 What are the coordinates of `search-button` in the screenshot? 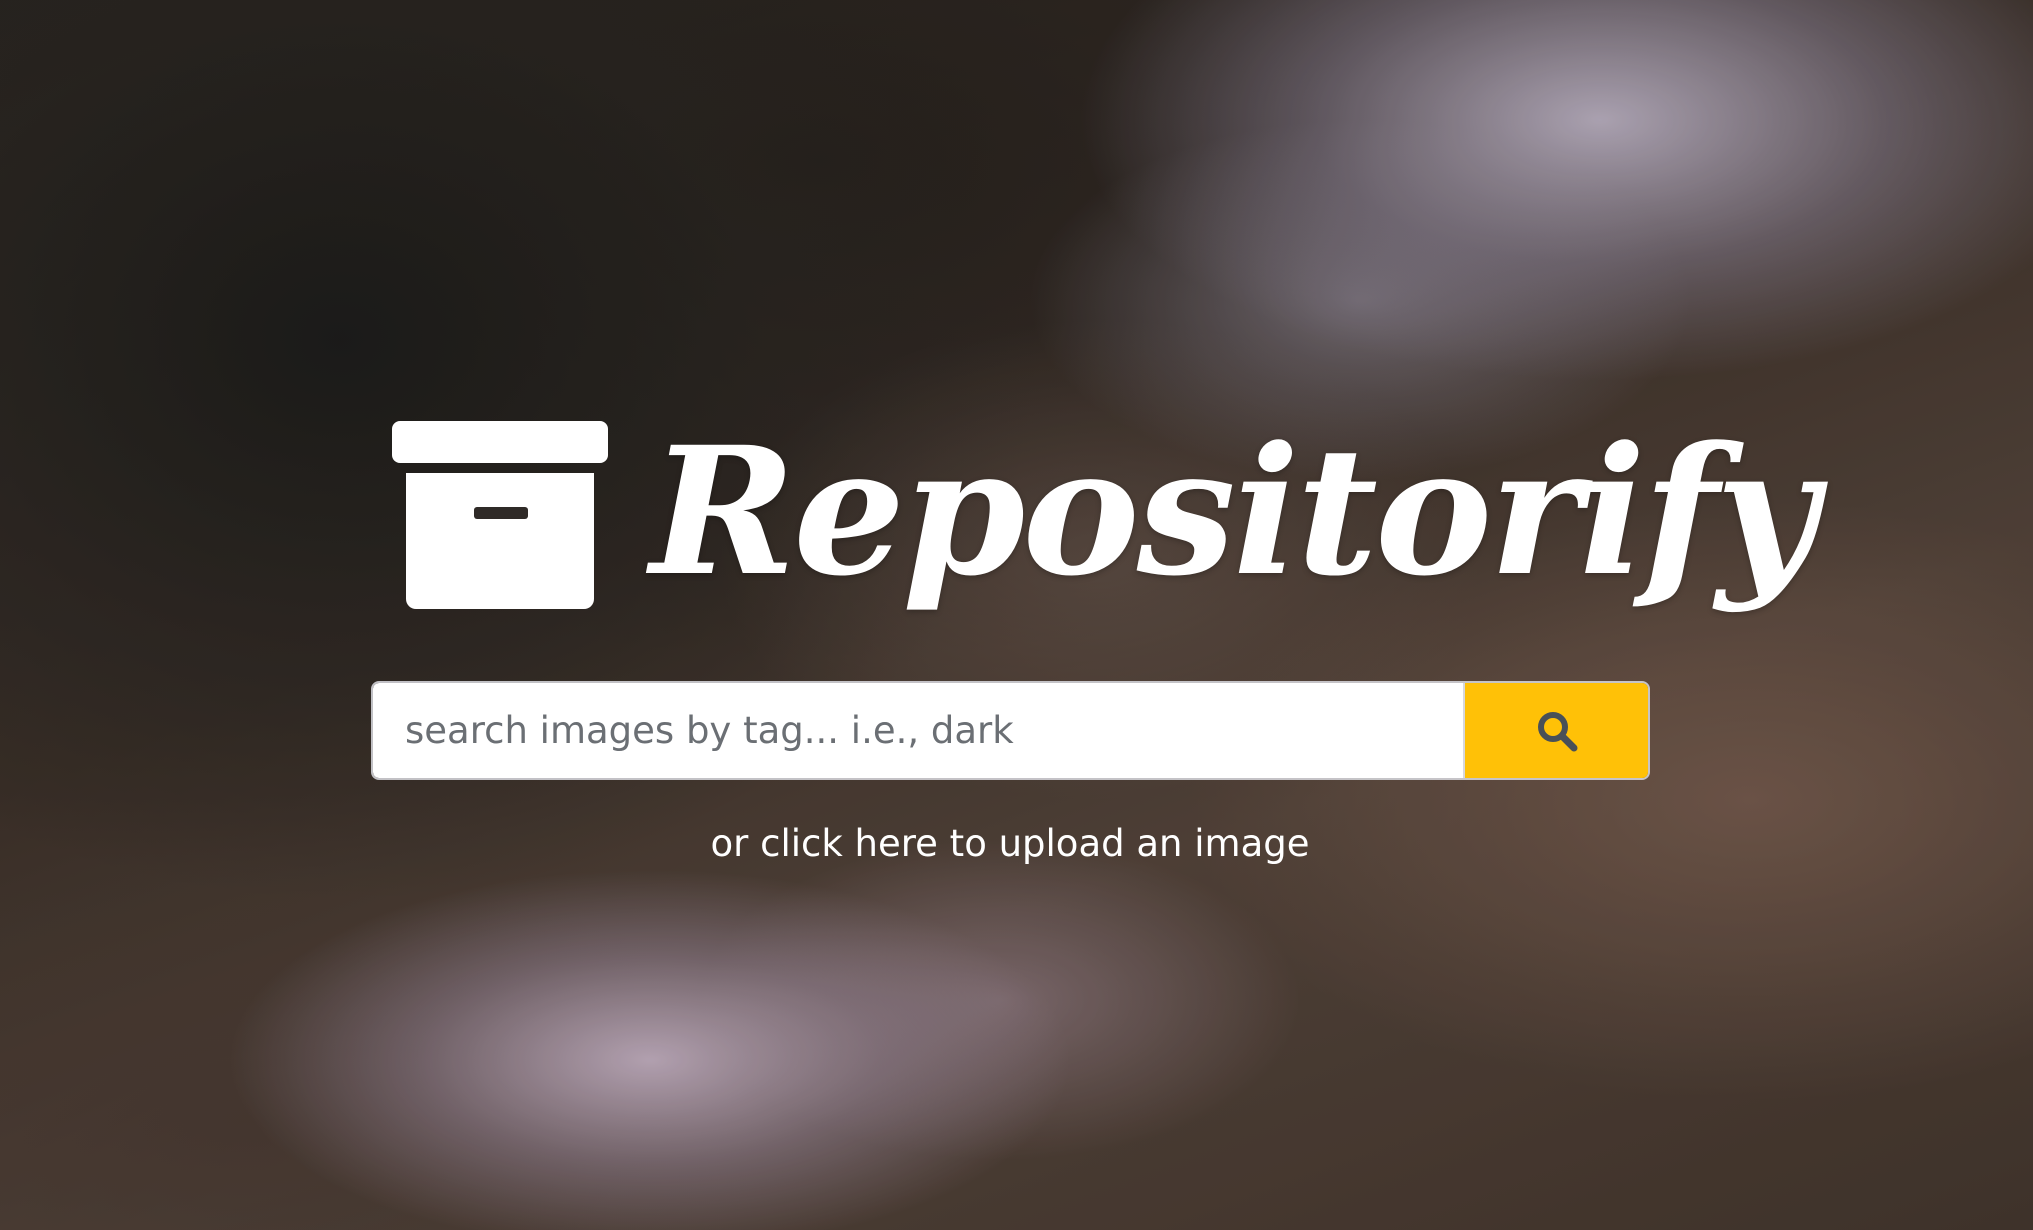 It's located at (1555, 730).